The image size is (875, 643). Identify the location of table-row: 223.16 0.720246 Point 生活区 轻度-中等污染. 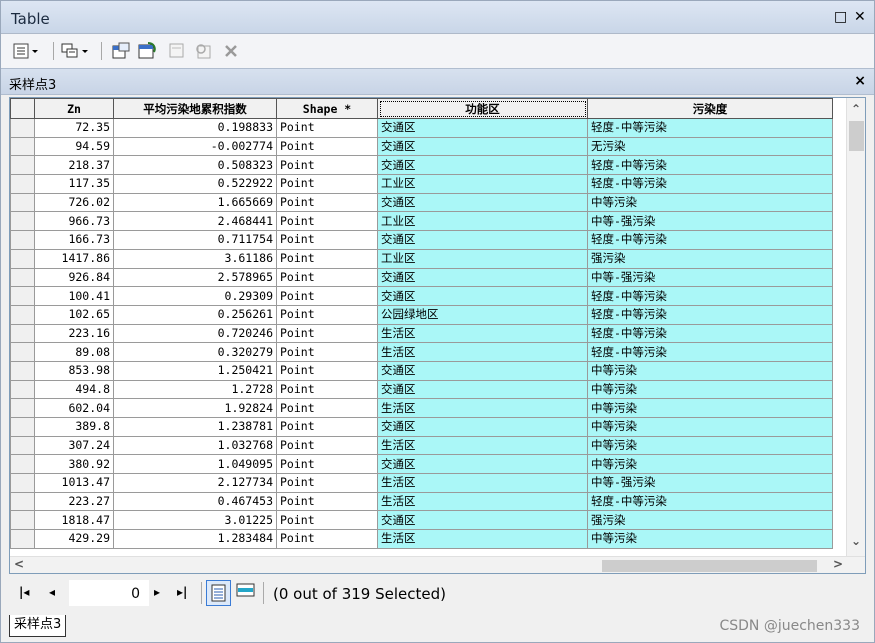
(421, 333).